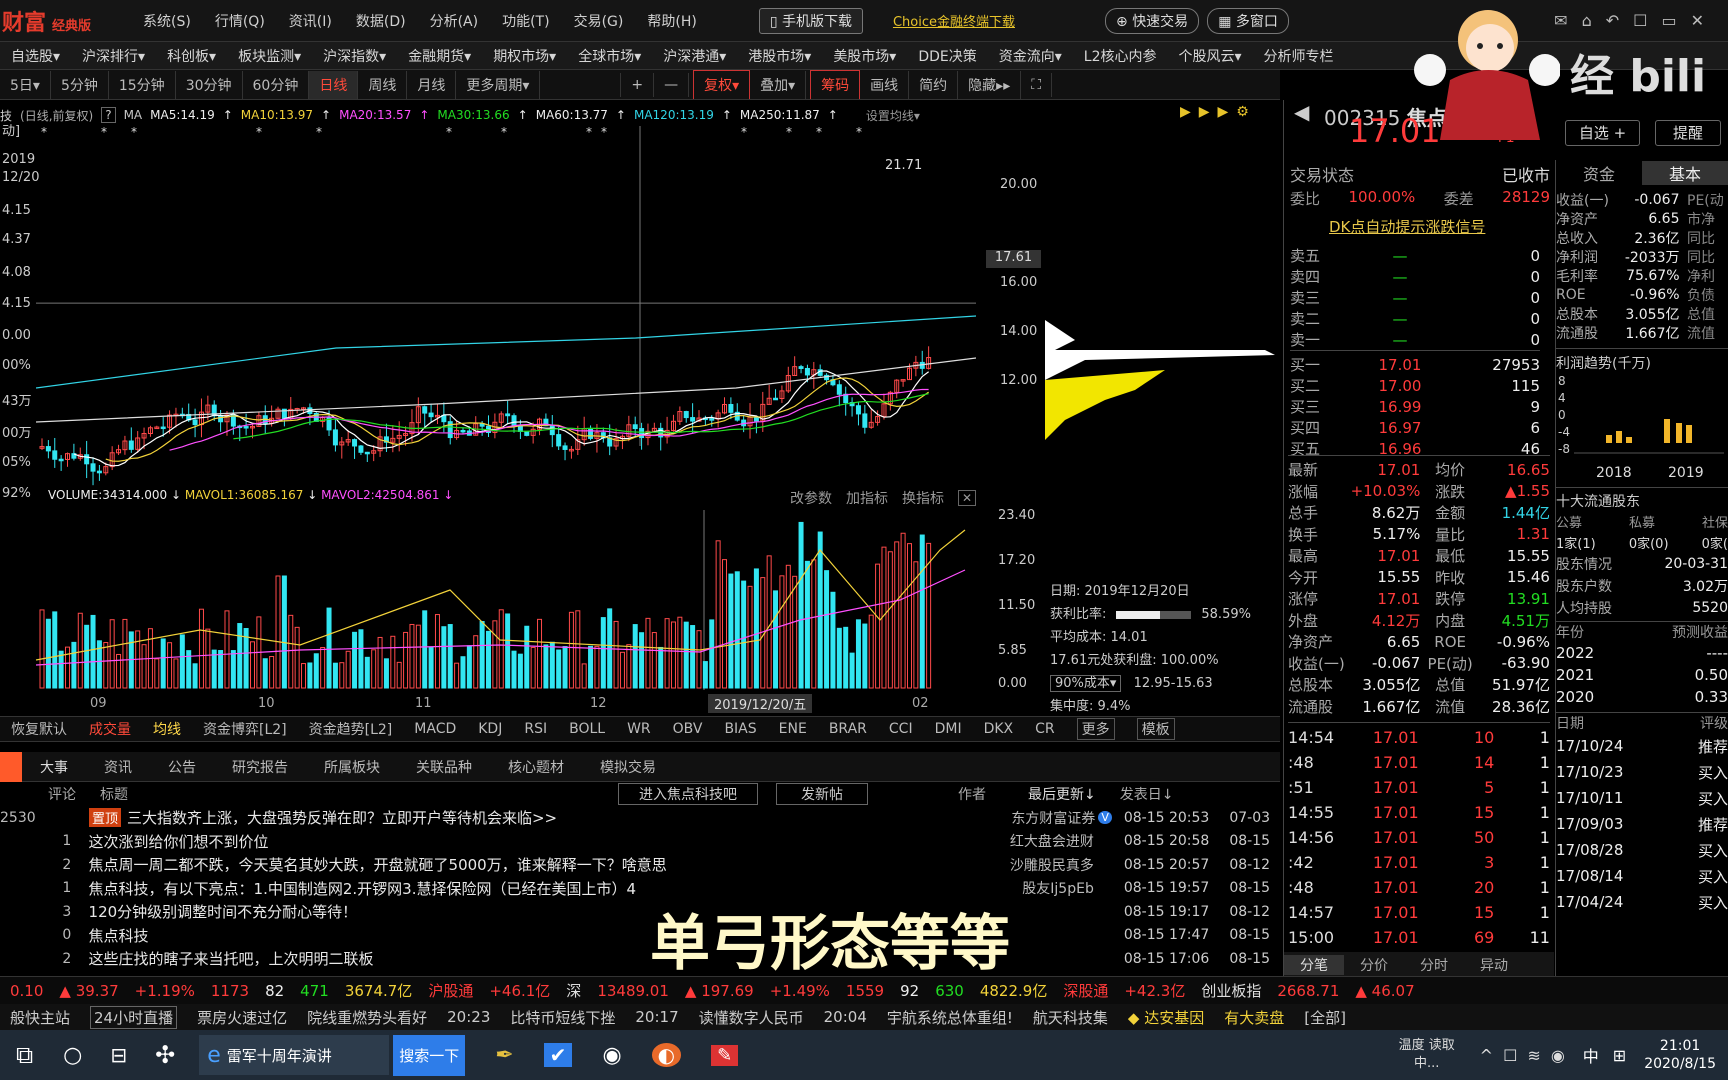 The width and height of the screenshot is (1728, 1080). I want to click on period-3: 30分钟, so click(209, 84).